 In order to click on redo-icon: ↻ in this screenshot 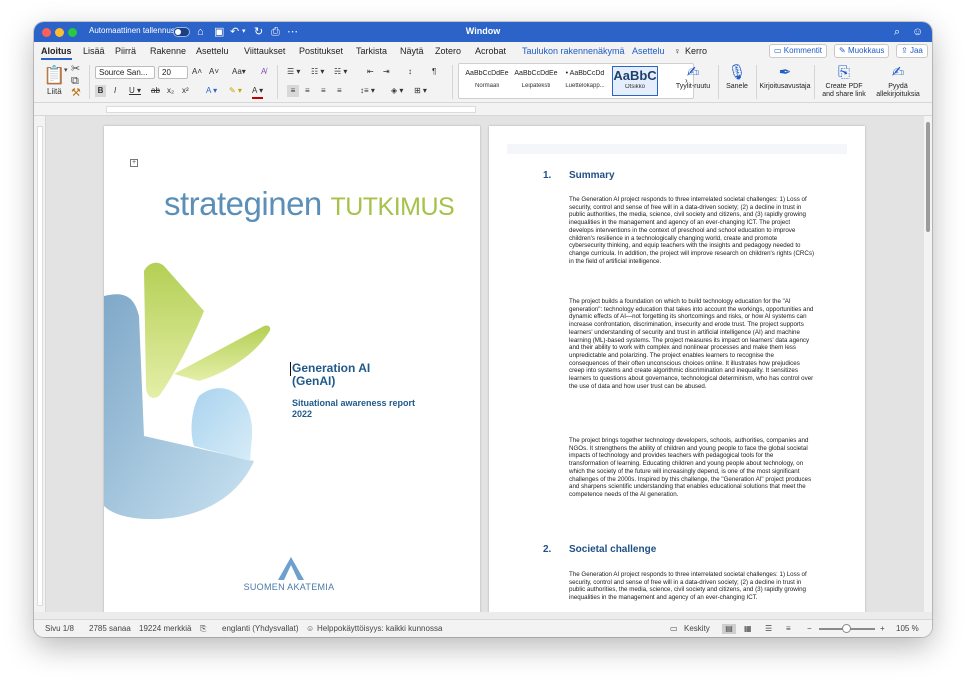, I will do `click(258, 32)`.